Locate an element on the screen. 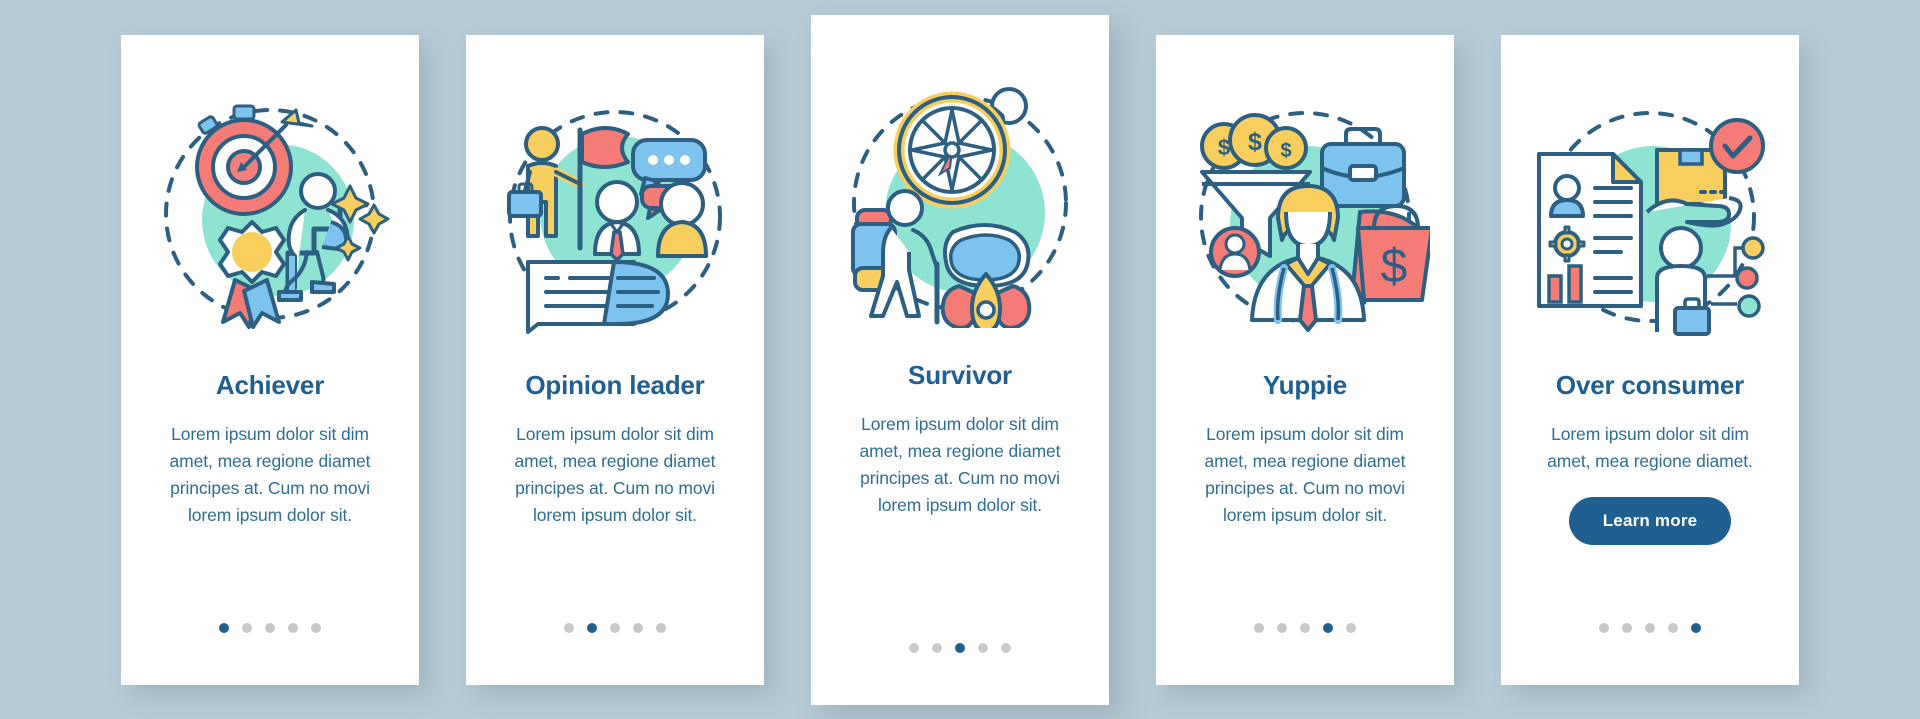 Image resolution: width=1920 pixels, height=719 pixels. card-title: Achiever is located at coordinates (270, 384).